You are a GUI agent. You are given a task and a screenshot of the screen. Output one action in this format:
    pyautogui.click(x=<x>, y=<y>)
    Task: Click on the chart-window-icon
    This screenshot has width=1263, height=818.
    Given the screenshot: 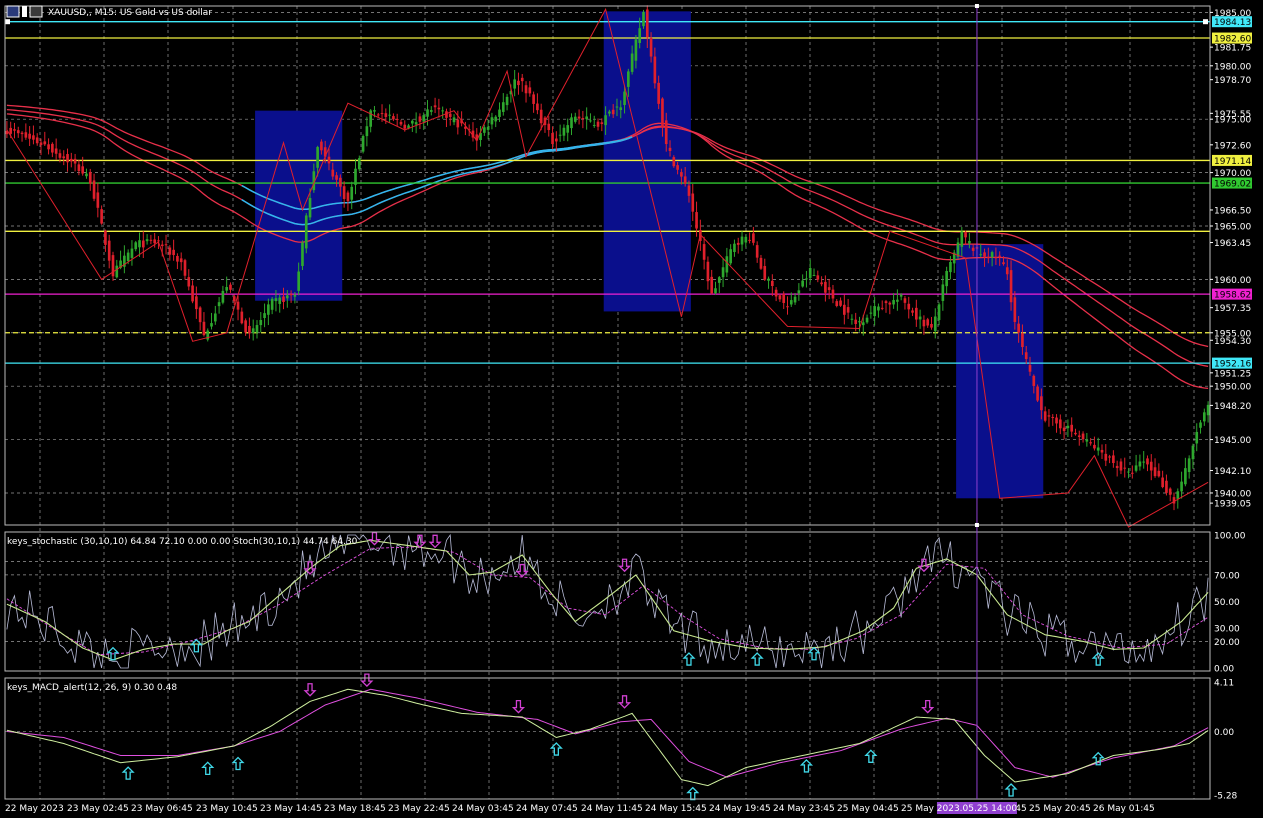 What is the action you would take?
    pyautogui.click(x=36, y=11)
    